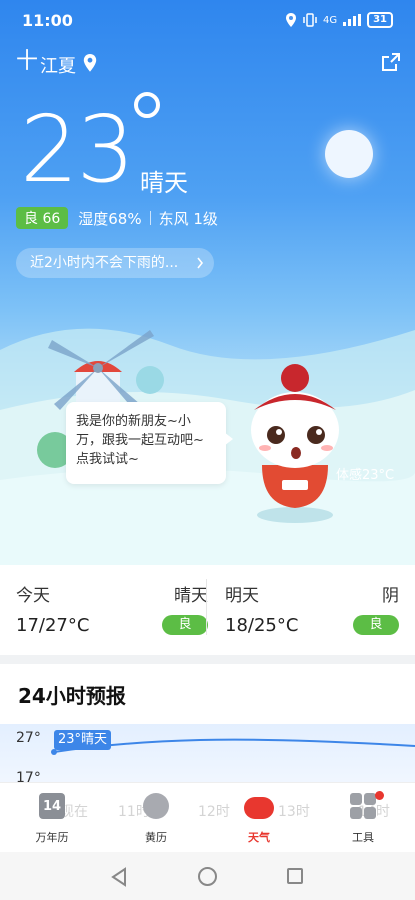 The width and height of the screenshot is (415, 900). I want to click on day-card-today: 今天 晴天 17/27°C 良, so click(112, 610).